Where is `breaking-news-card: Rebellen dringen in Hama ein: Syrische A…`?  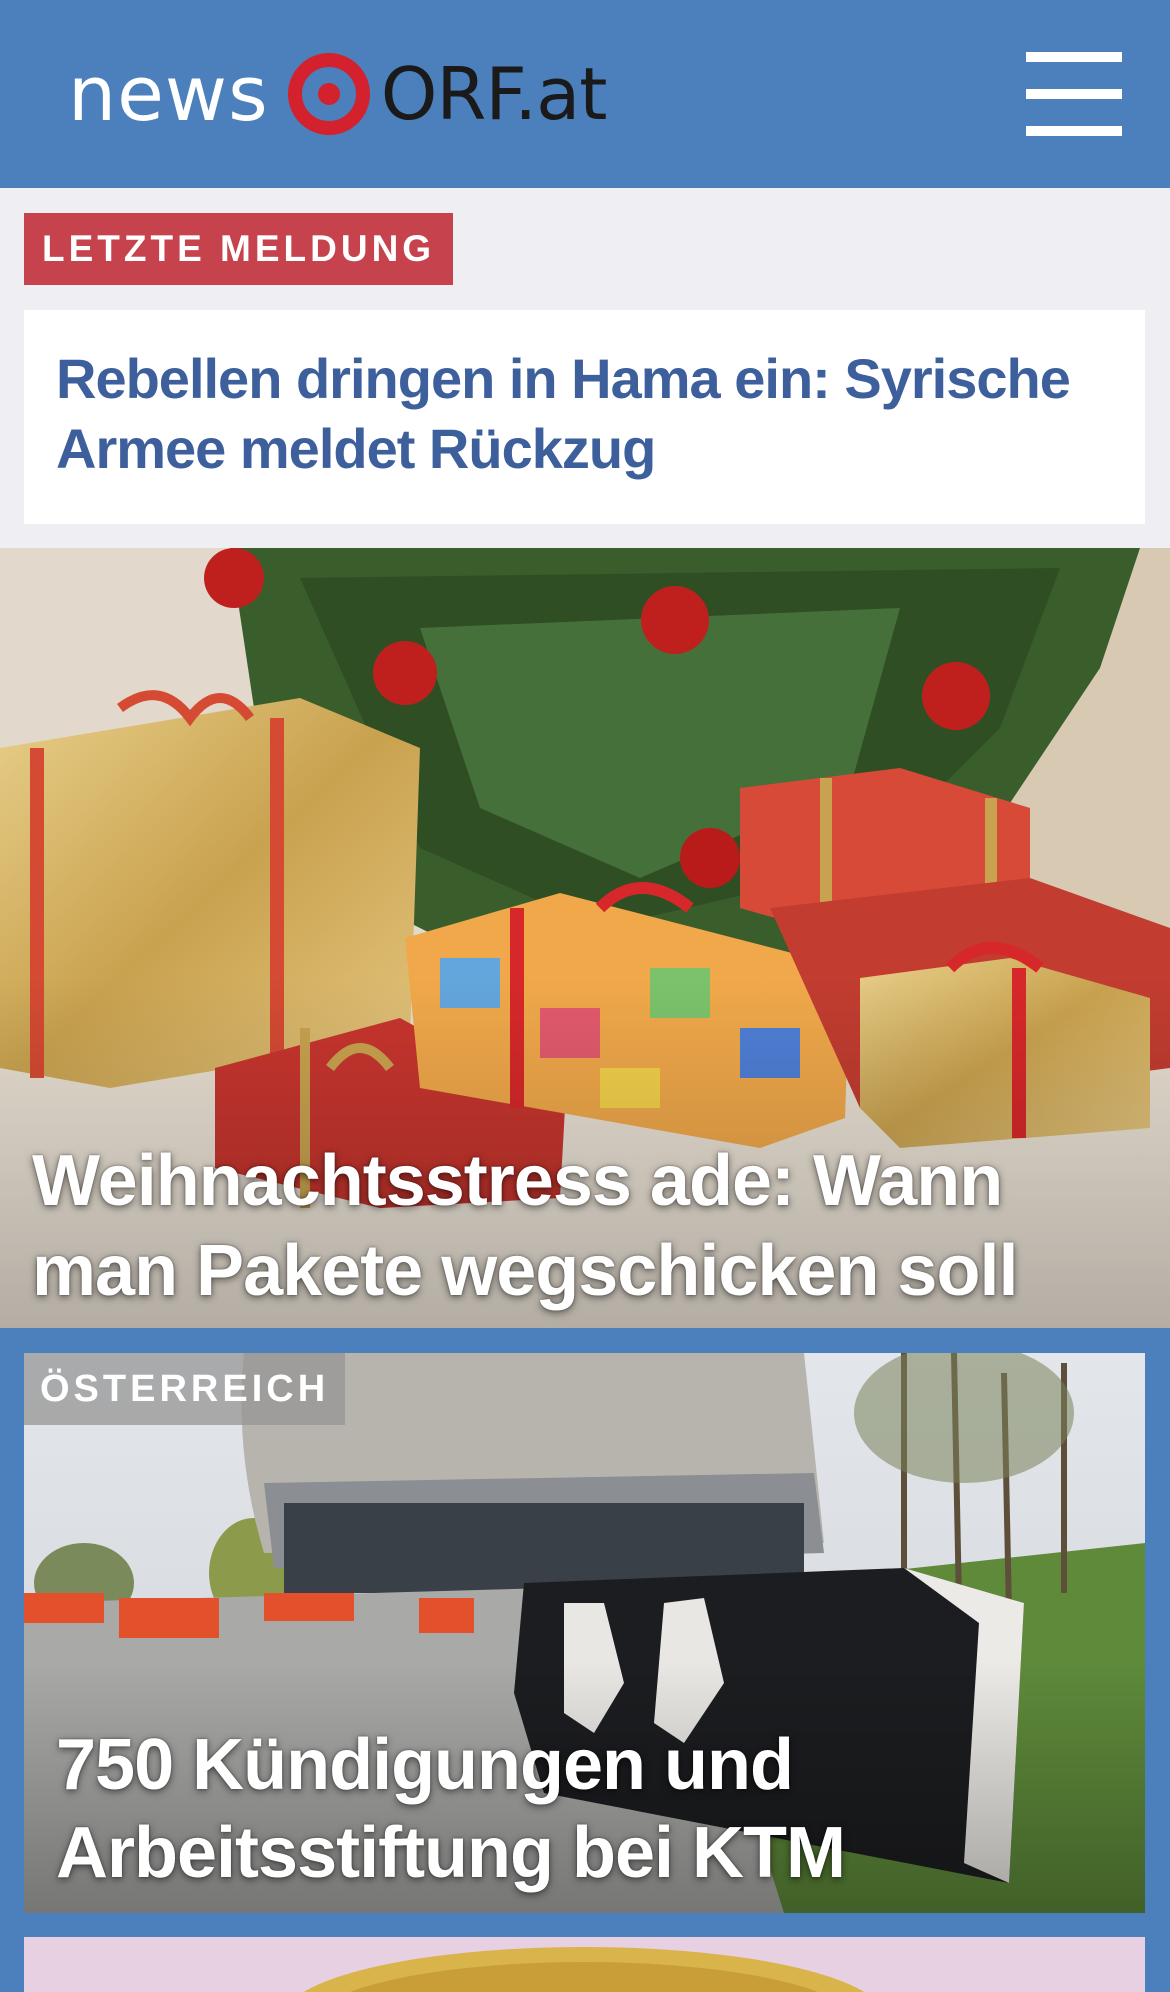
breaking-news-card: Rebellen dringen in Hama ein: Syrische A… is located at coordinates (584, 417).